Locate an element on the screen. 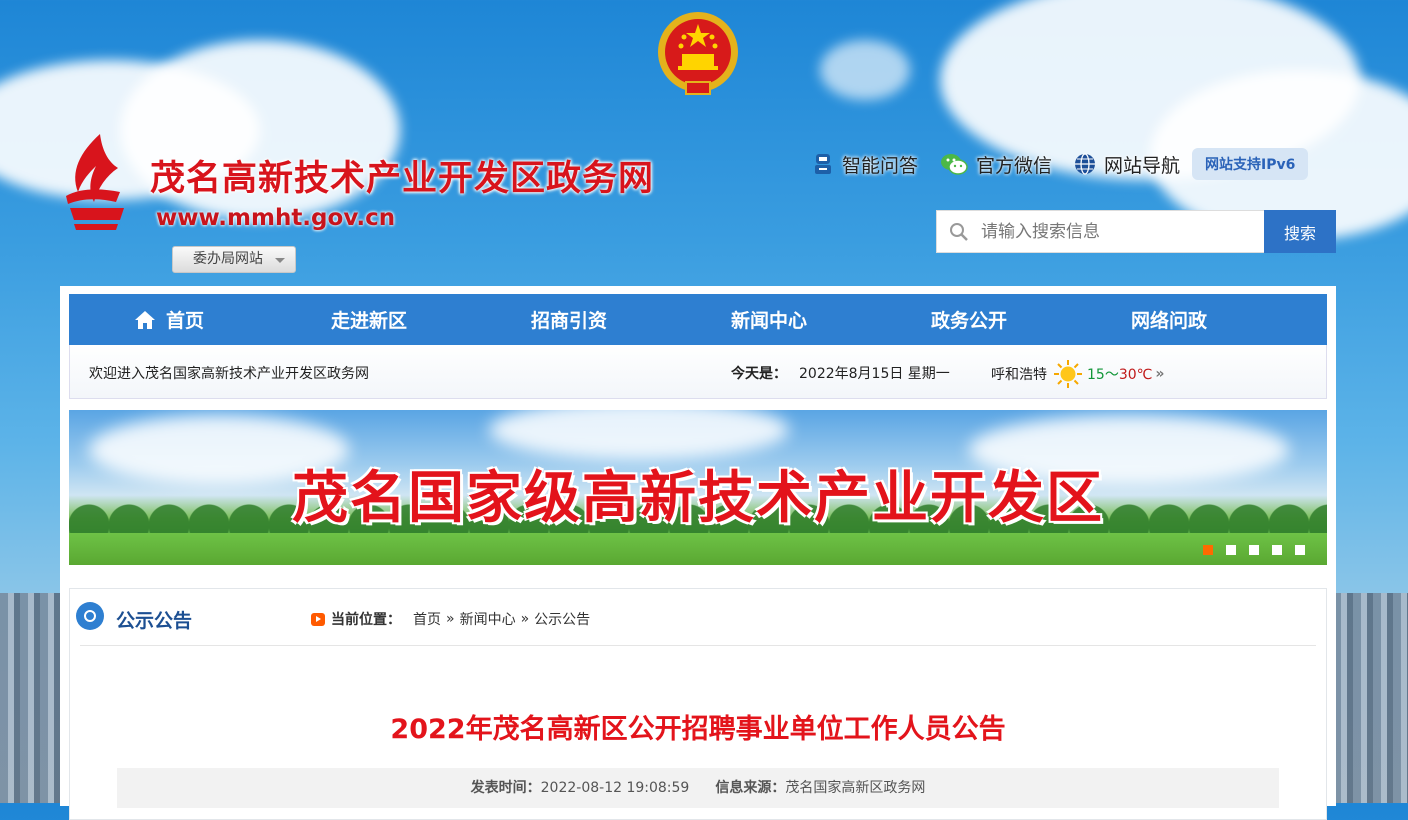  department-sites-dropdown: 委办局网站 is located at coordinates (234, 259).